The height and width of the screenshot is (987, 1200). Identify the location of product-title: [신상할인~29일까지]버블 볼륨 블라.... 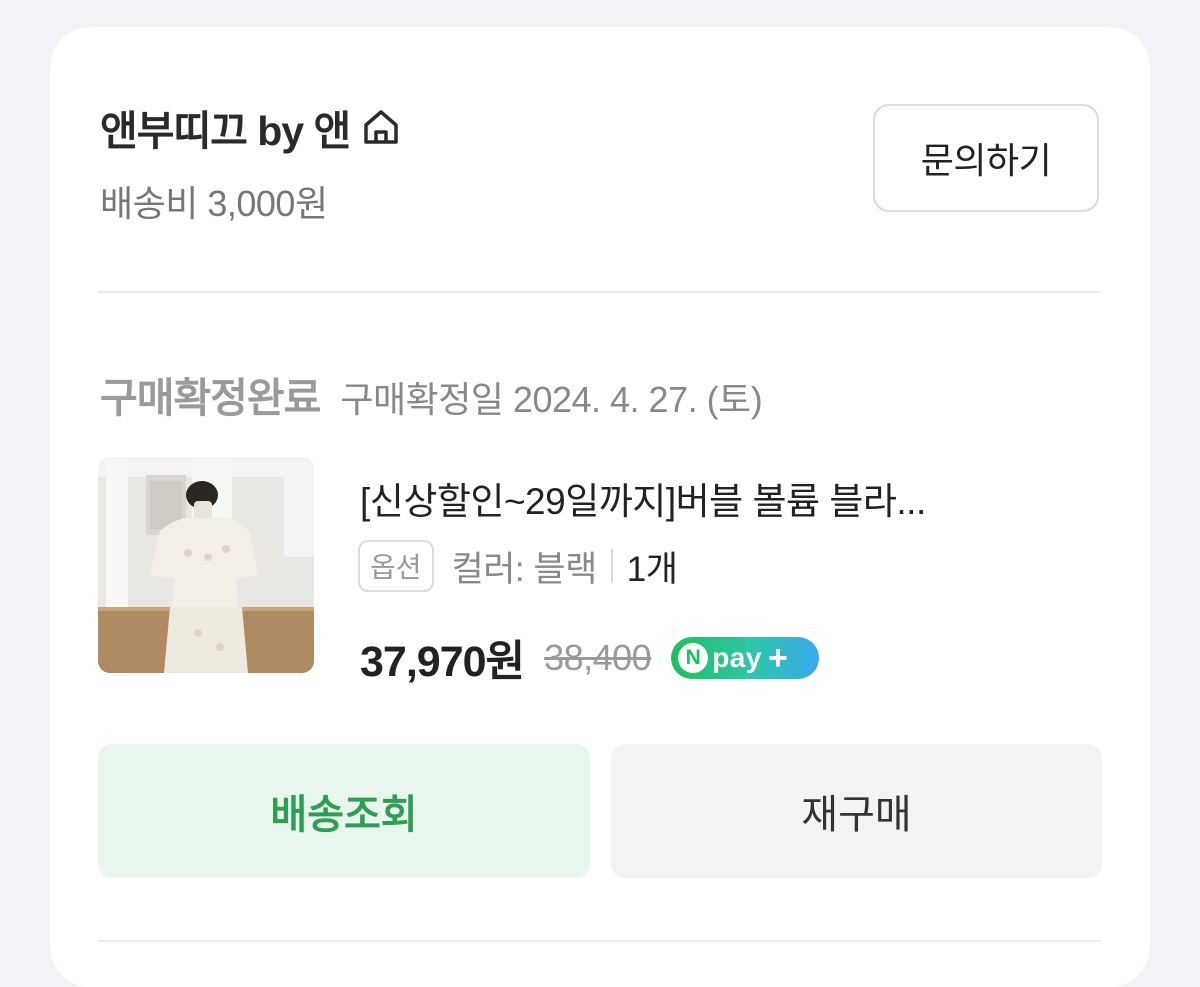
(643, 498).